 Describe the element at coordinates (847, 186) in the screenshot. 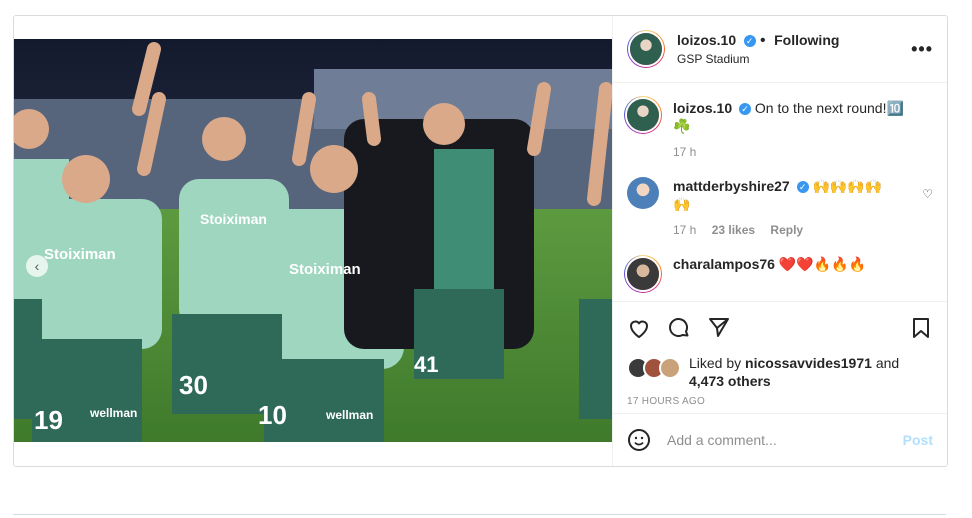

I see `comment-text: 🙌🙌🙌🙌` at that location.